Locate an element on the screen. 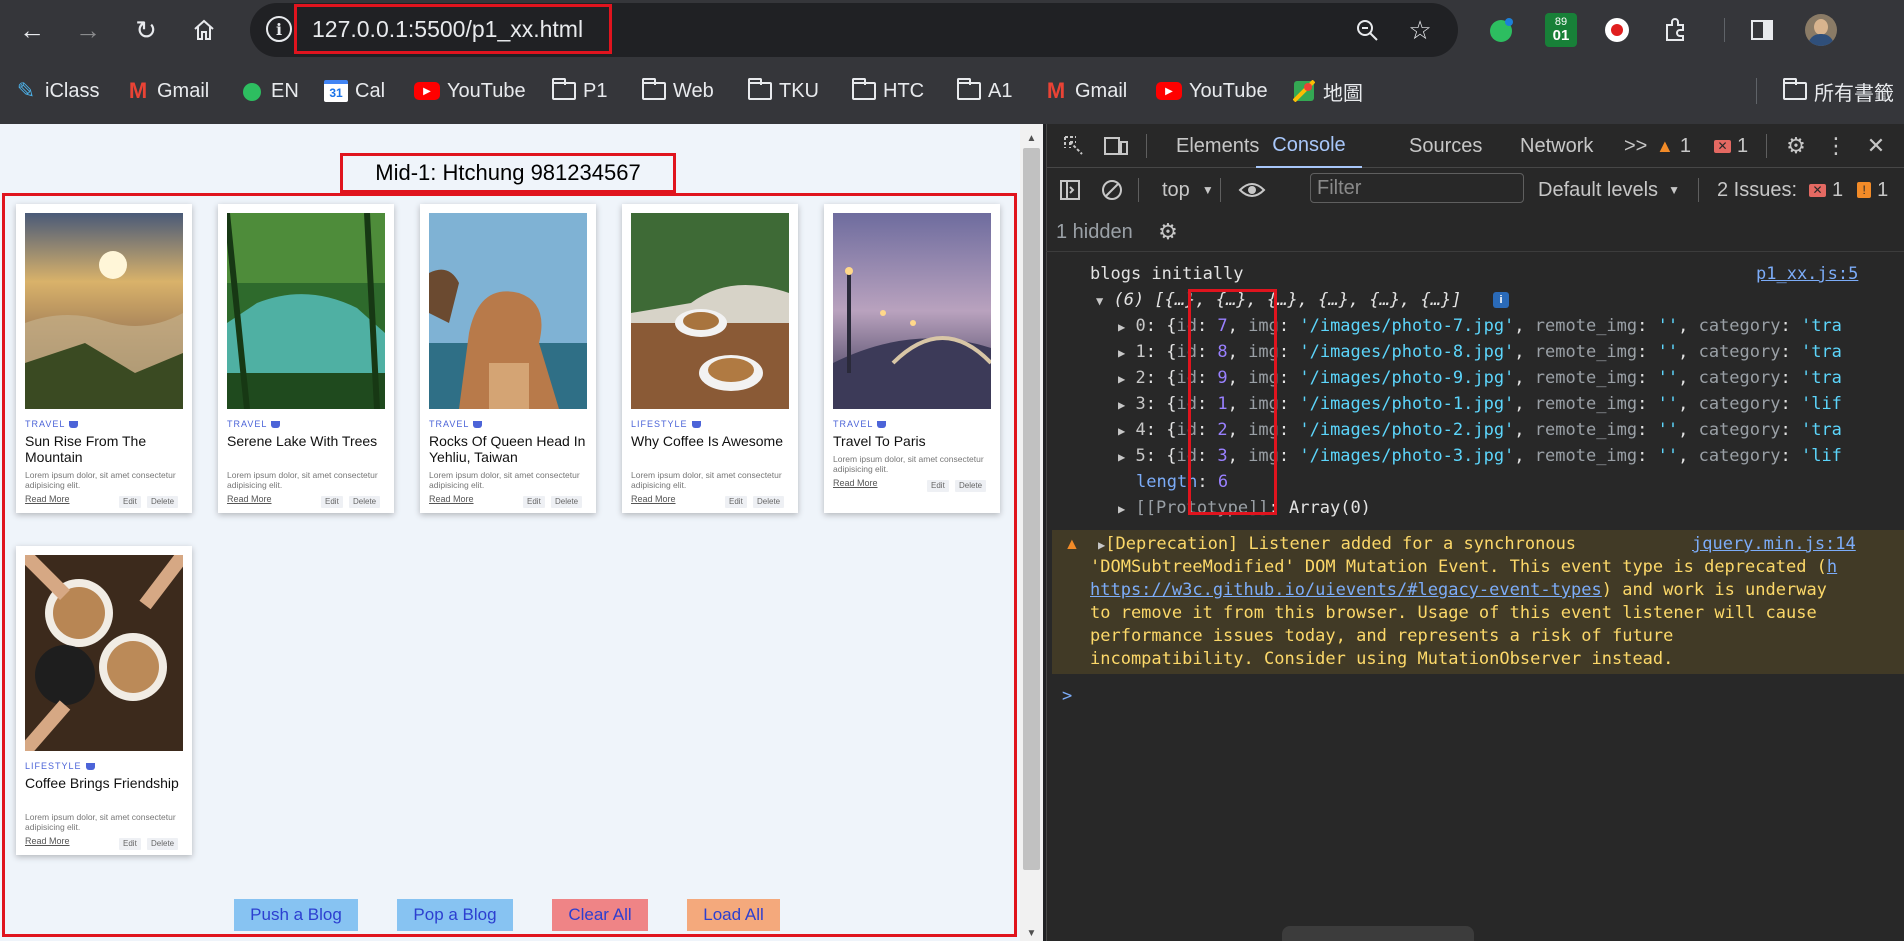 This screenshot has width=1904, height=941. inspect-element-icon is located at coordinates (1074, 146).